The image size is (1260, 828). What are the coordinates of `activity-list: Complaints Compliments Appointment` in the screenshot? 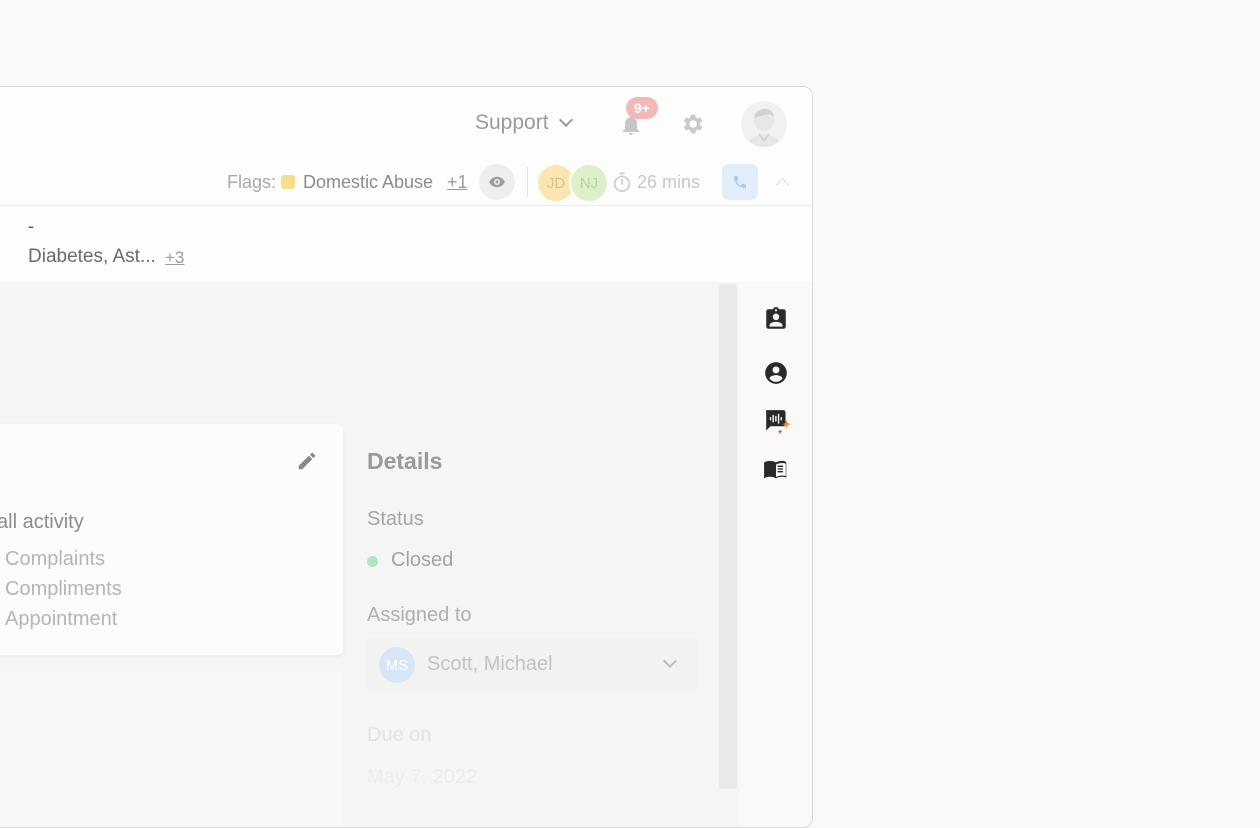 It's located at (61, 589).